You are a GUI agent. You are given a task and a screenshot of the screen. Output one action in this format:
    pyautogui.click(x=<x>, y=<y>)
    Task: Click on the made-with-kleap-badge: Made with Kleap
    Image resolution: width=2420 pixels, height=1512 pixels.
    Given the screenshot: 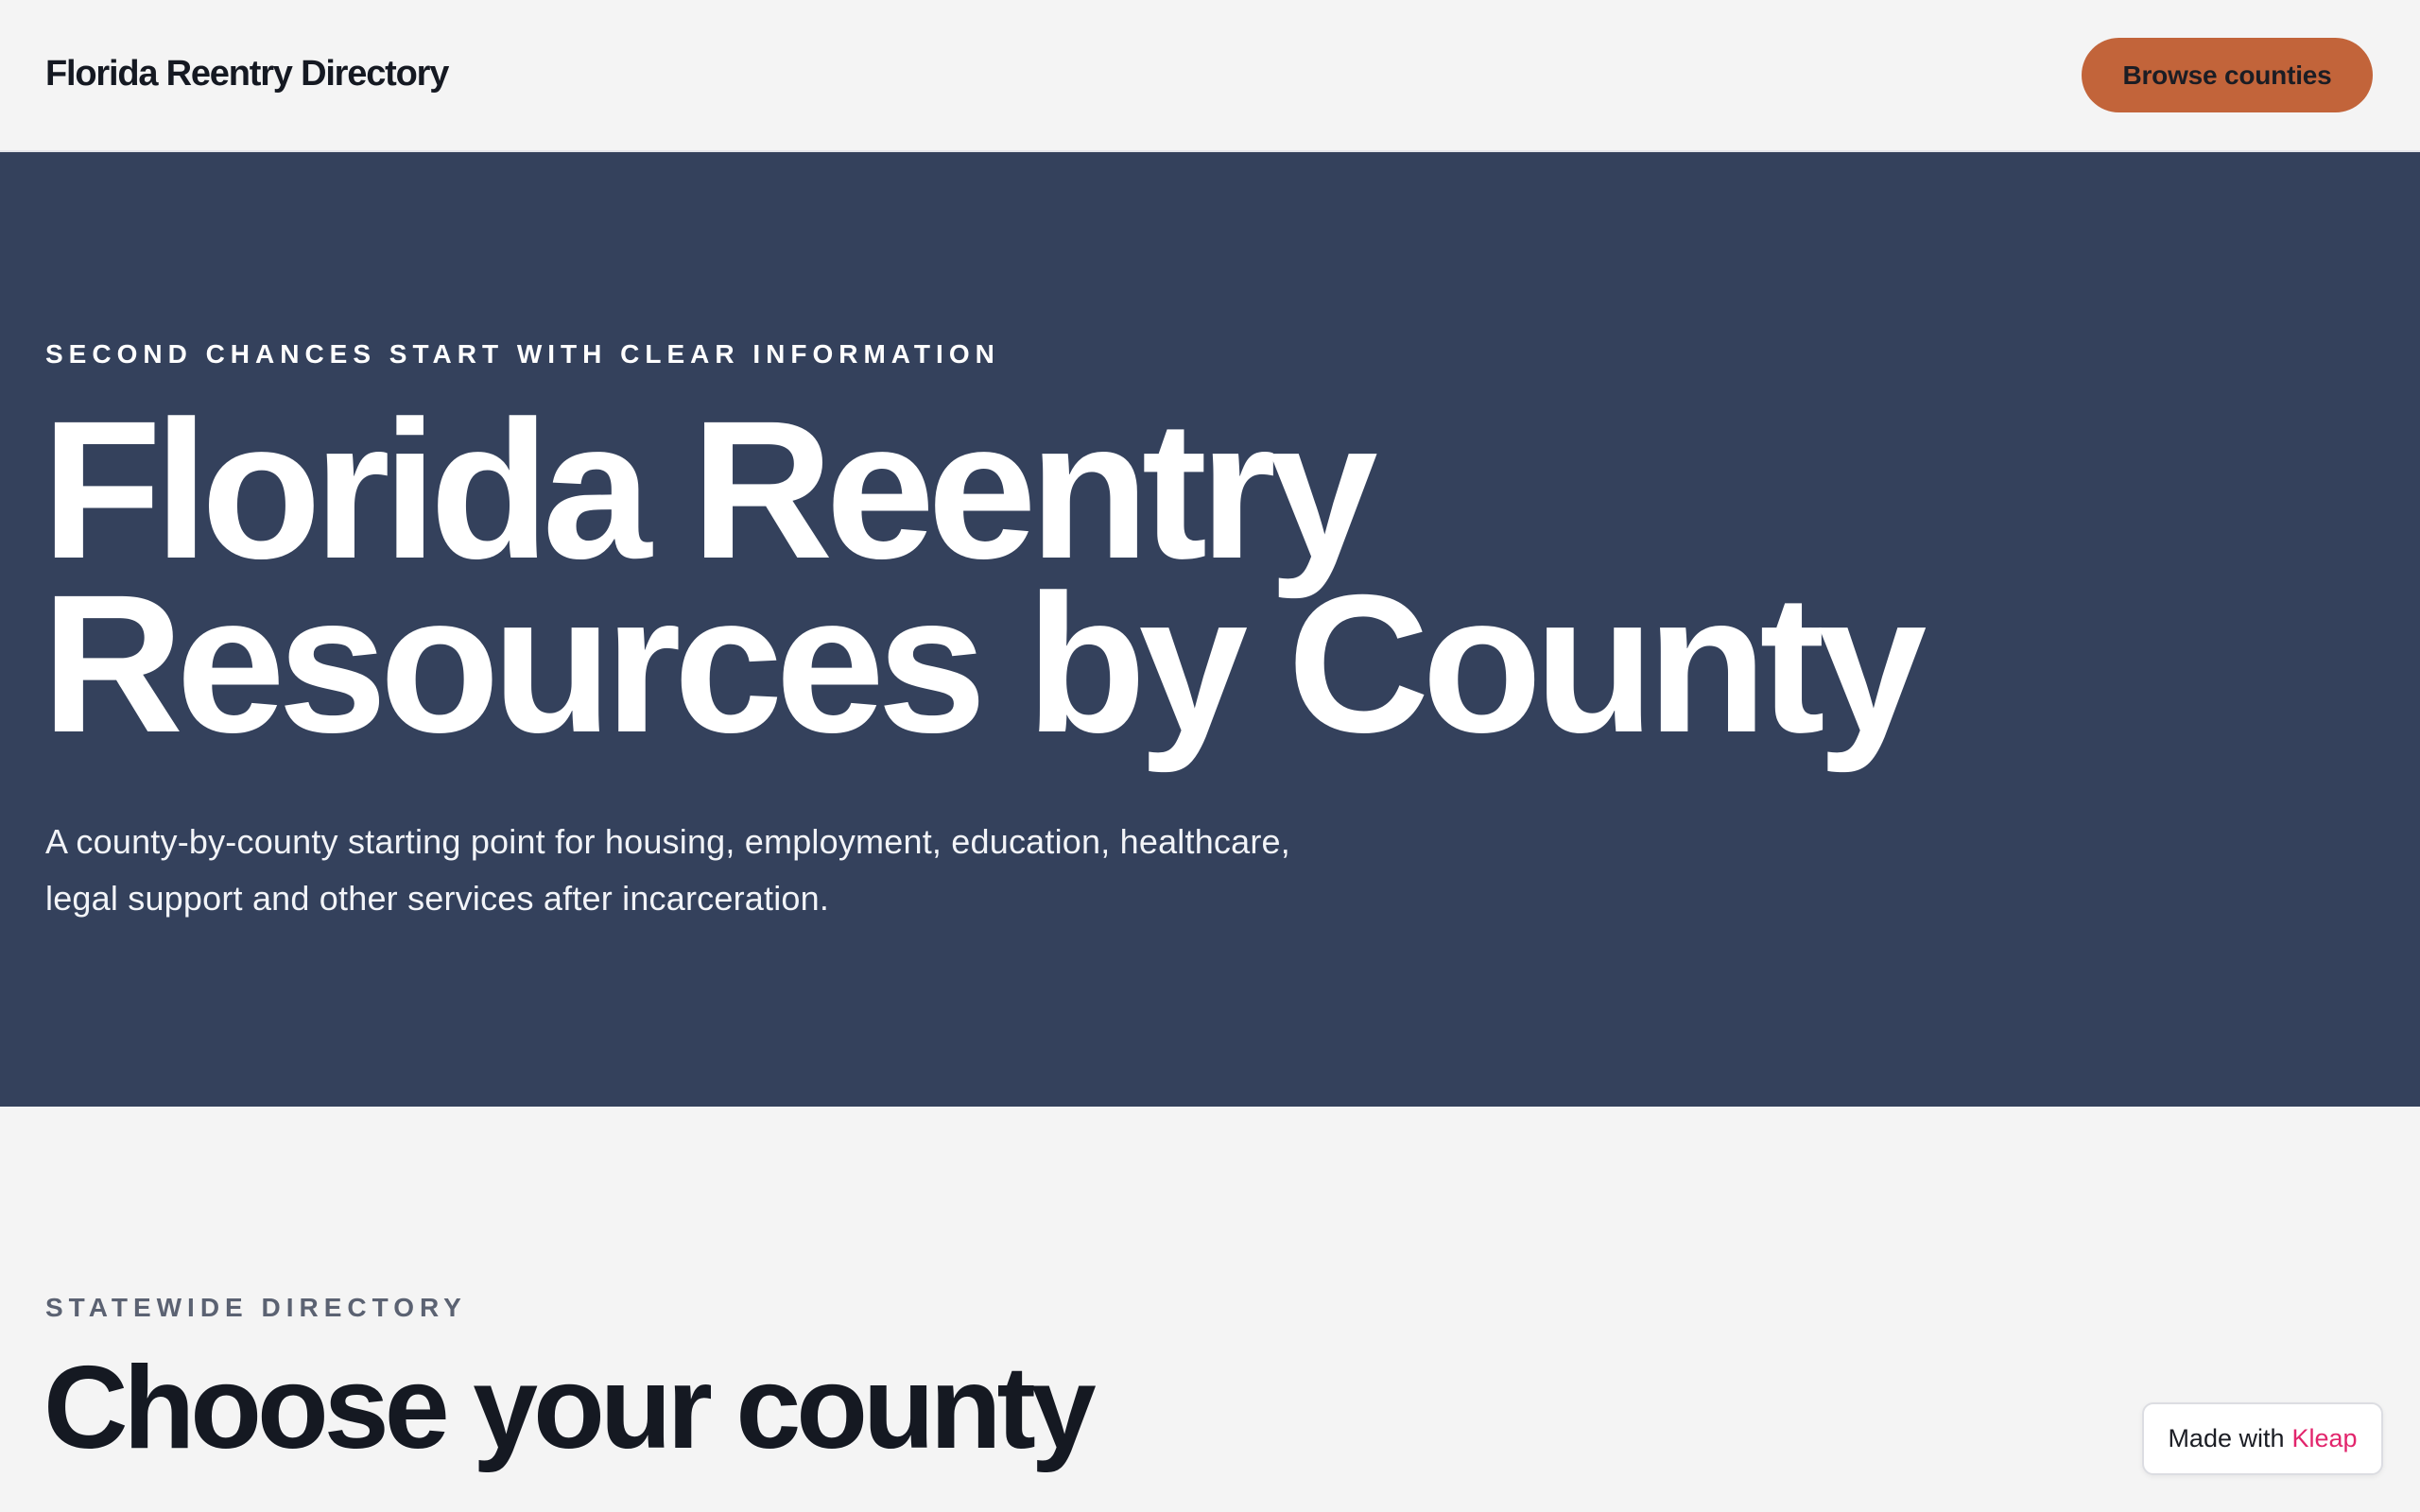 What is the action you would take?
    pyautogui.click(x=2262, y=1438)
    